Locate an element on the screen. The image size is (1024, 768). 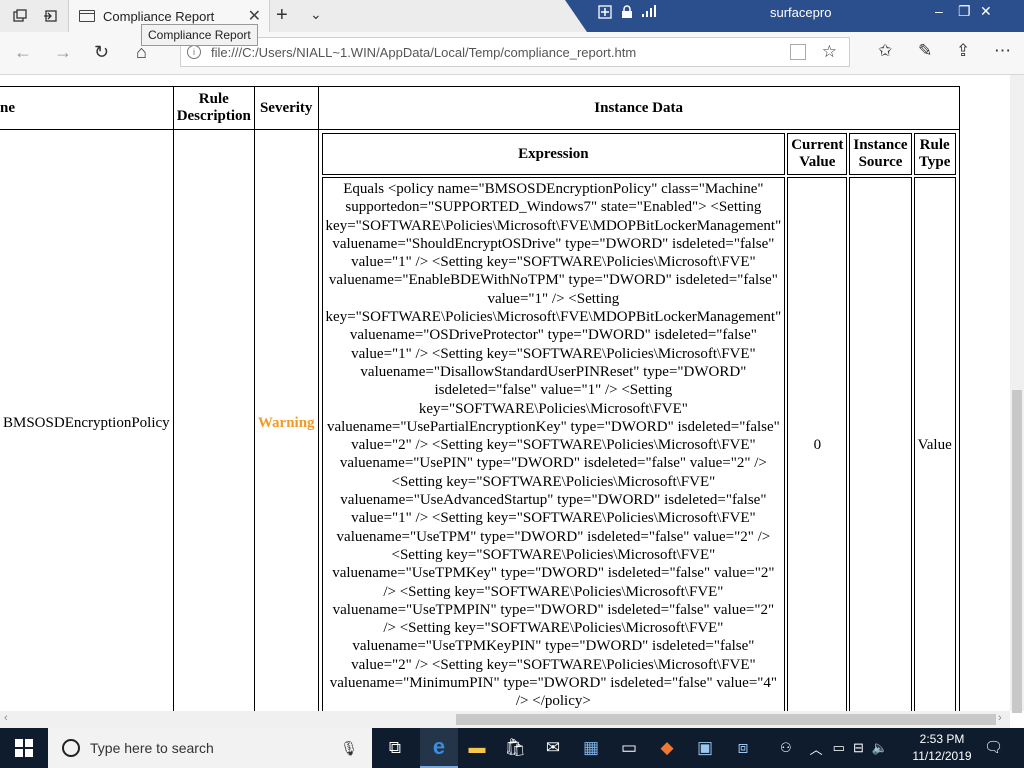
windows-icon is located at coordinates (24, 748).